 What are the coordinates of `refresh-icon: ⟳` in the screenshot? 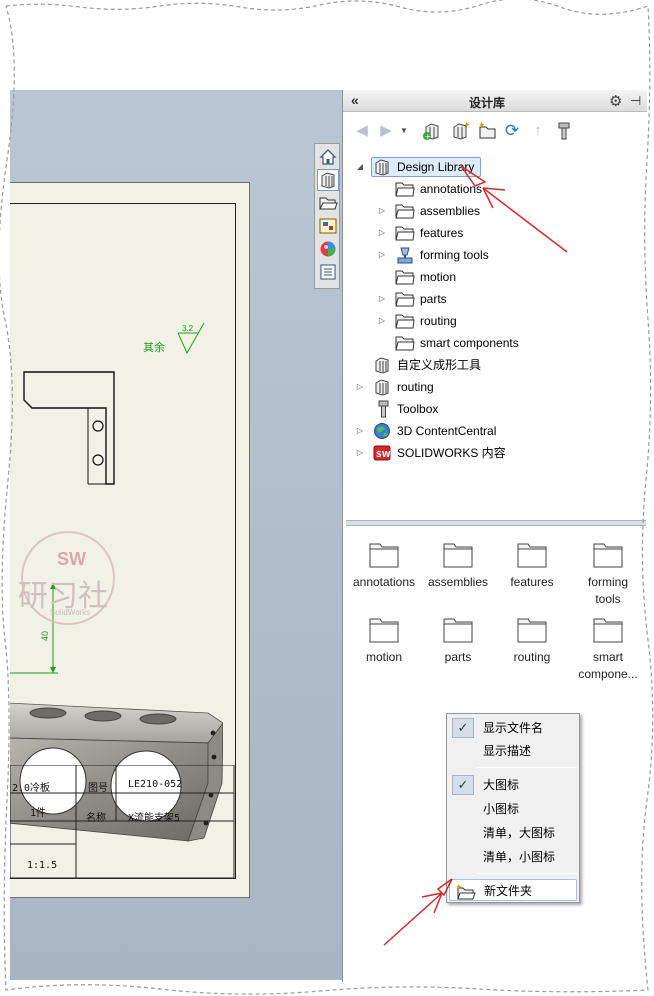 It's located at (512, 131).